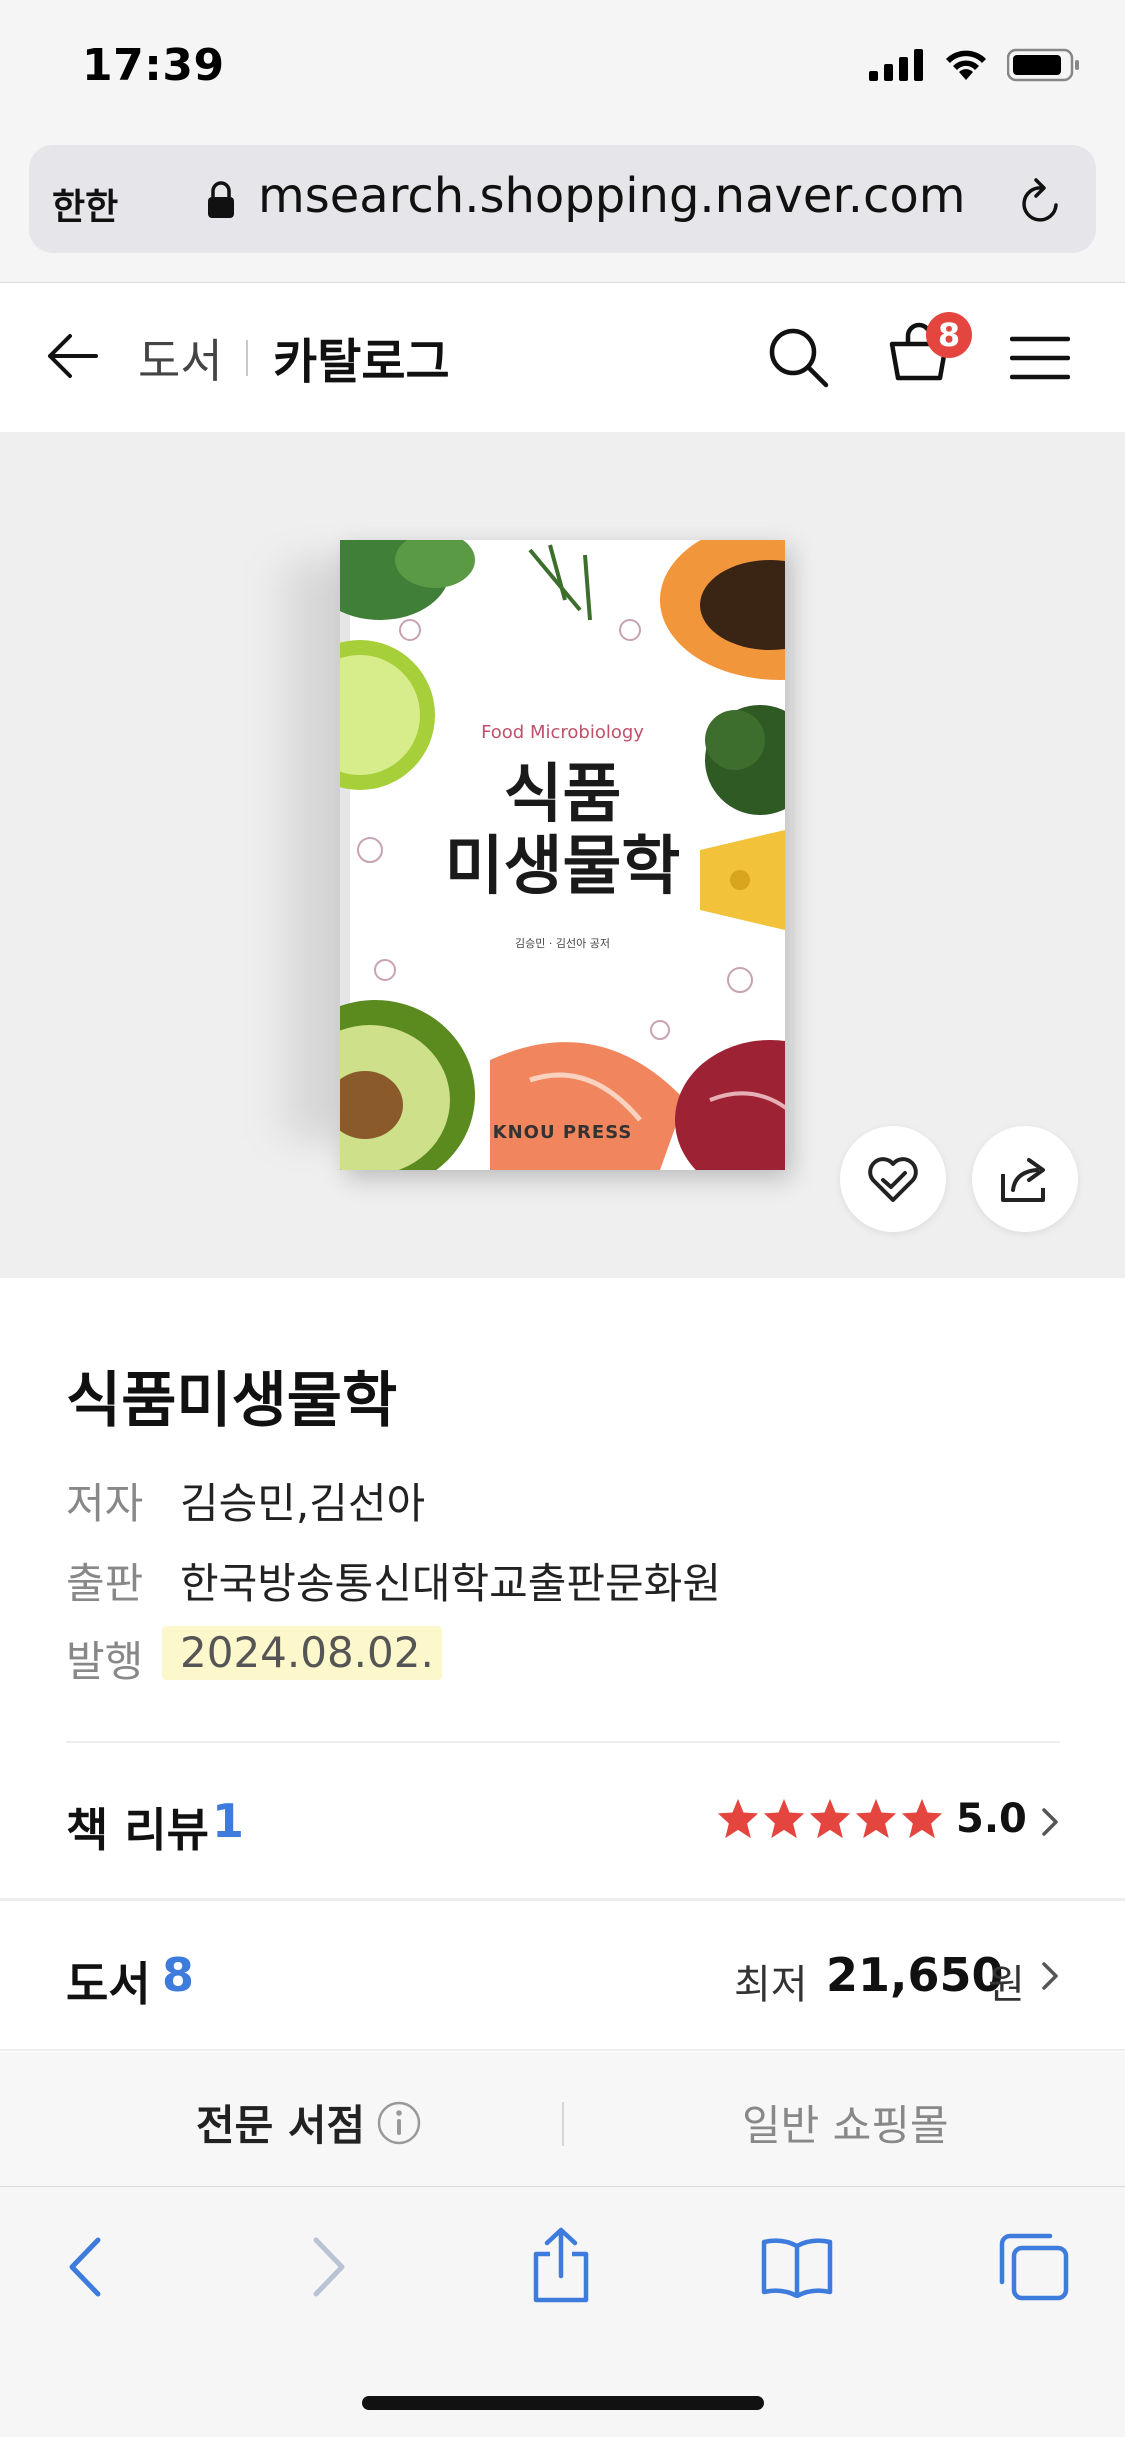 The height and width of the screenshot is (2437, 1125). I want to click on home-indicator, so click(563, 2403).